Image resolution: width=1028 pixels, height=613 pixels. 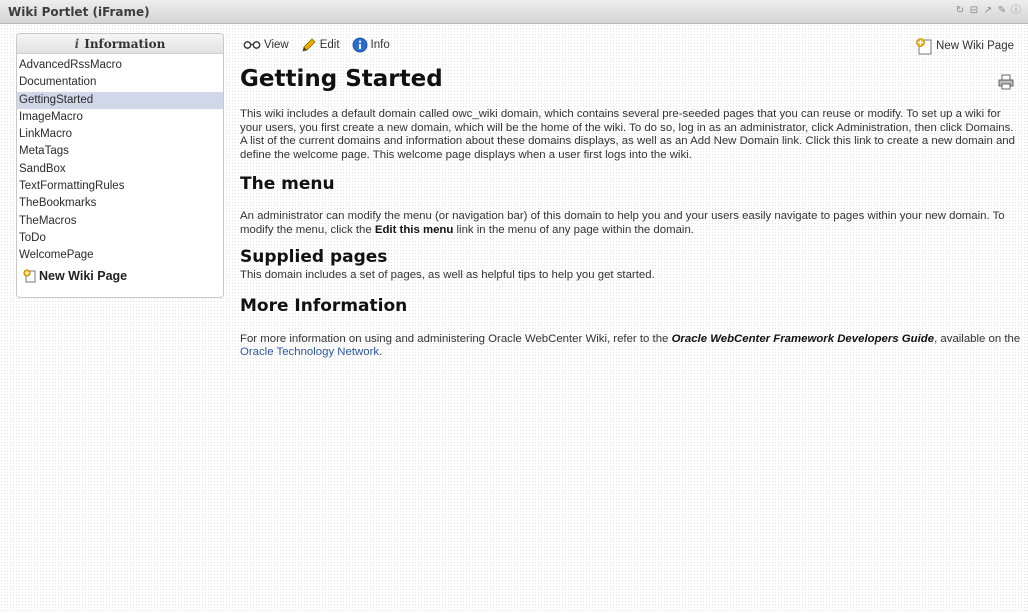 I want to click on sidebar-item-advancedrssmacro: AdvancedRssMacro, so click(x=120, y=65).